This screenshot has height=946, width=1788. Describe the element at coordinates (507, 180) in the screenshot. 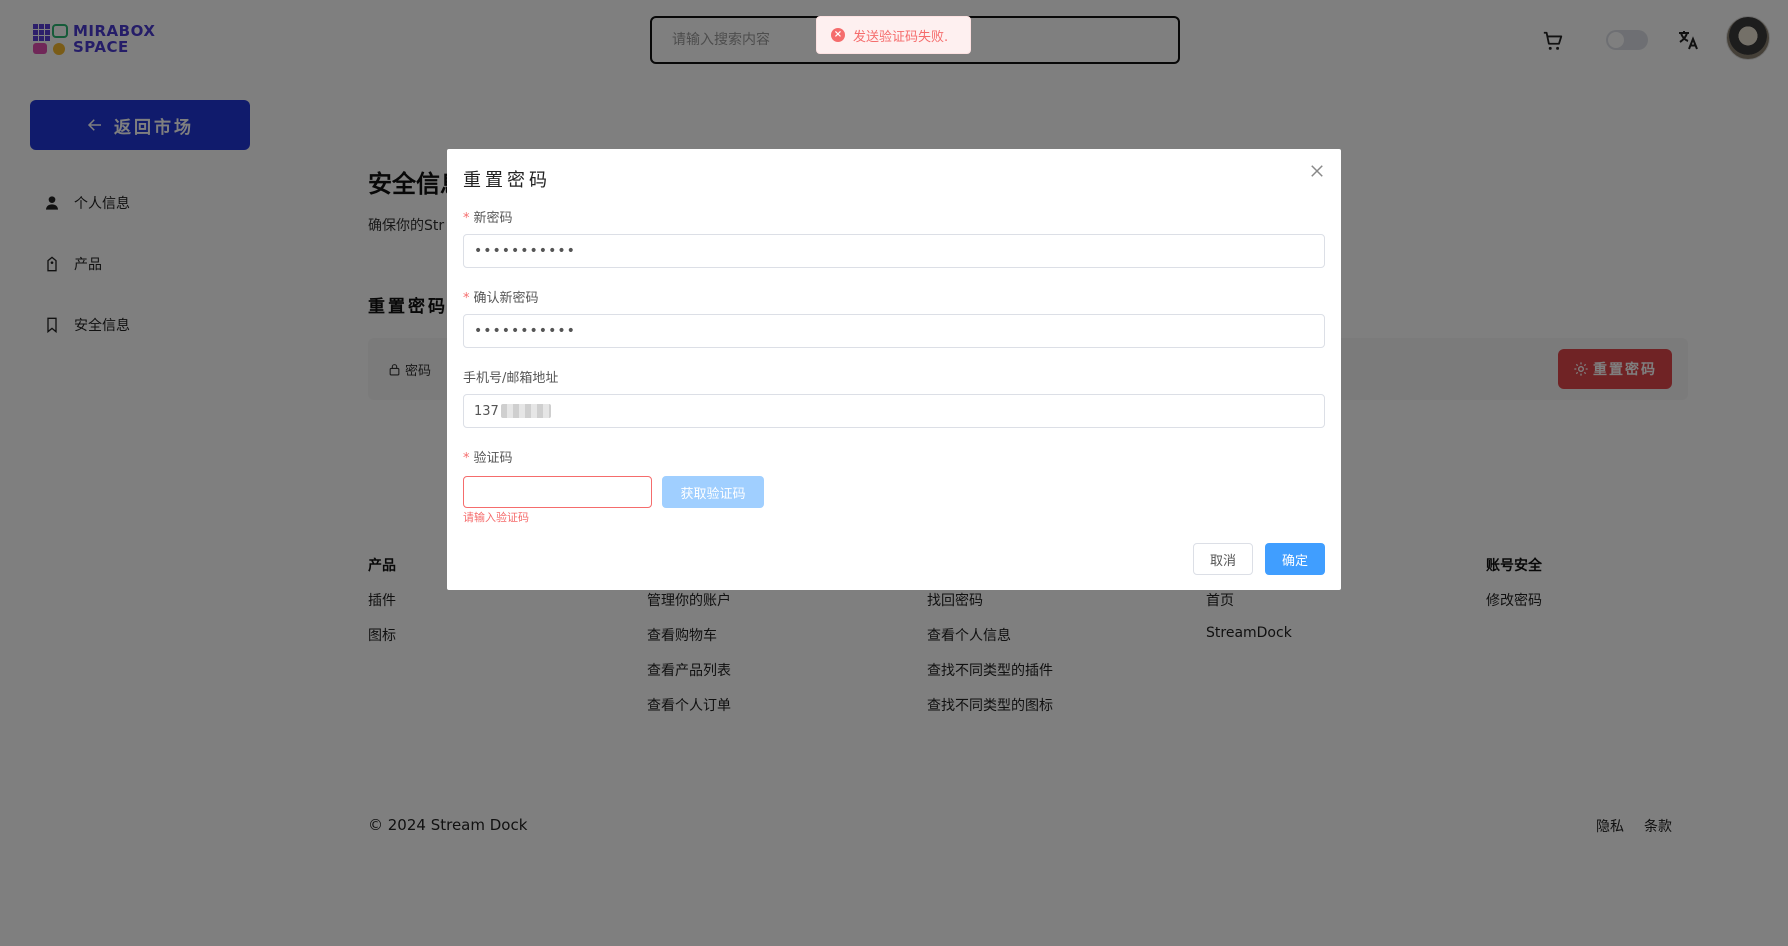

I see `dialog-title: 重置密码` at that location.